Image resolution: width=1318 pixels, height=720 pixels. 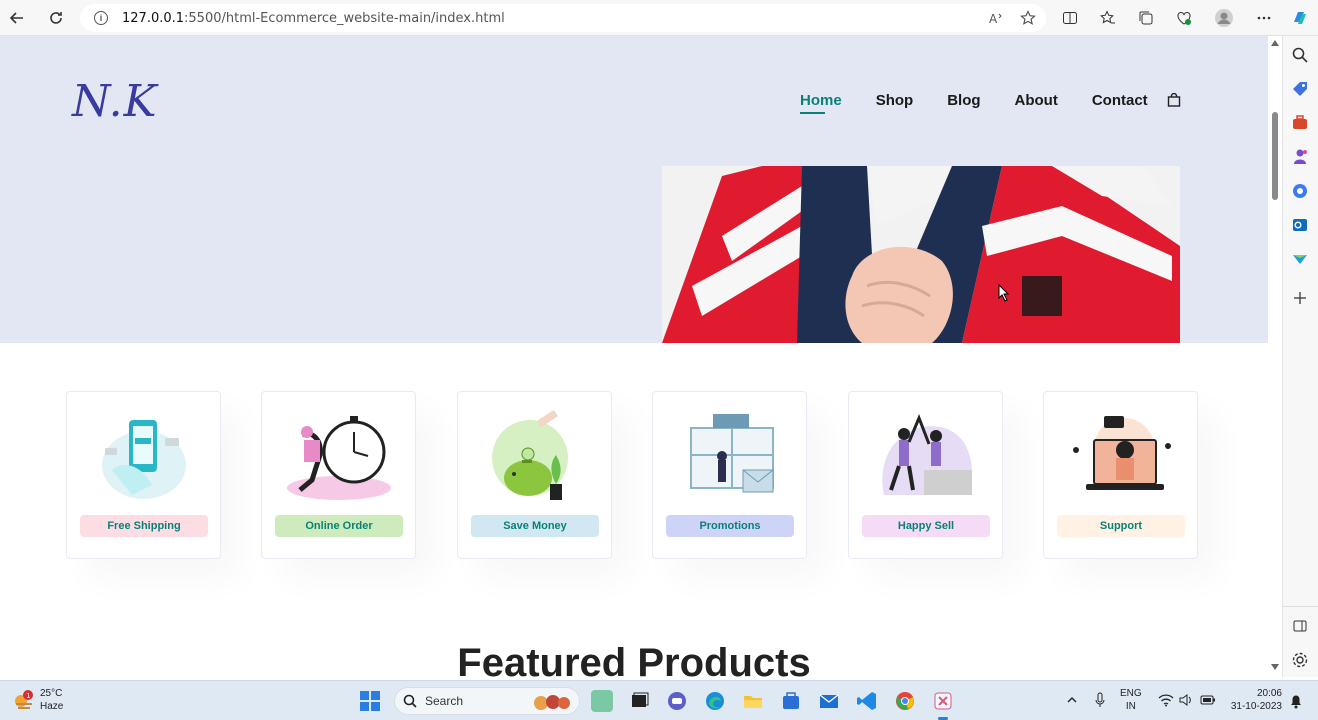 I want to click on scroll-thumb, so click(x=1275, y=156).